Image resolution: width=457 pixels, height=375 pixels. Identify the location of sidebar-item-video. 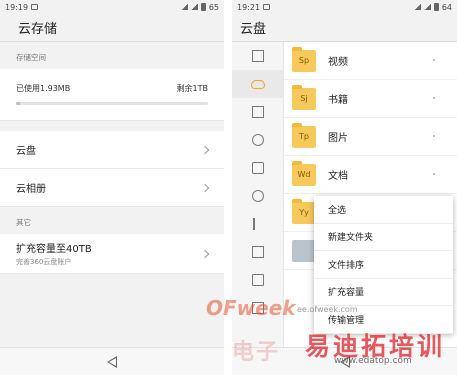
(257, 280).